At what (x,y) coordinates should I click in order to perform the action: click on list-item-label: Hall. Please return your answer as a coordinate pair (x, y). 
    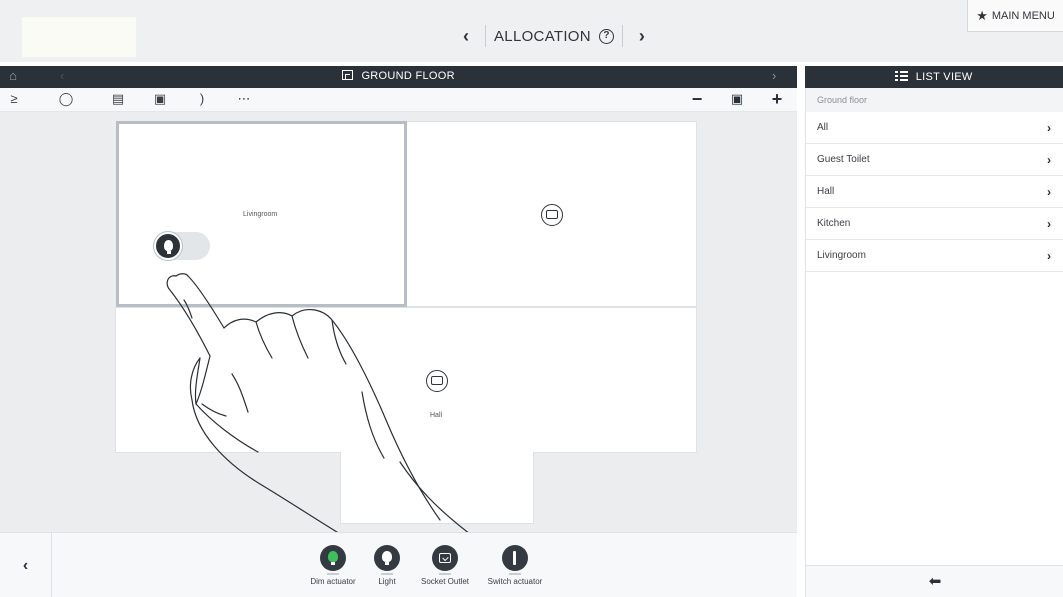
    Looking at the image, I should click on (826, 191).